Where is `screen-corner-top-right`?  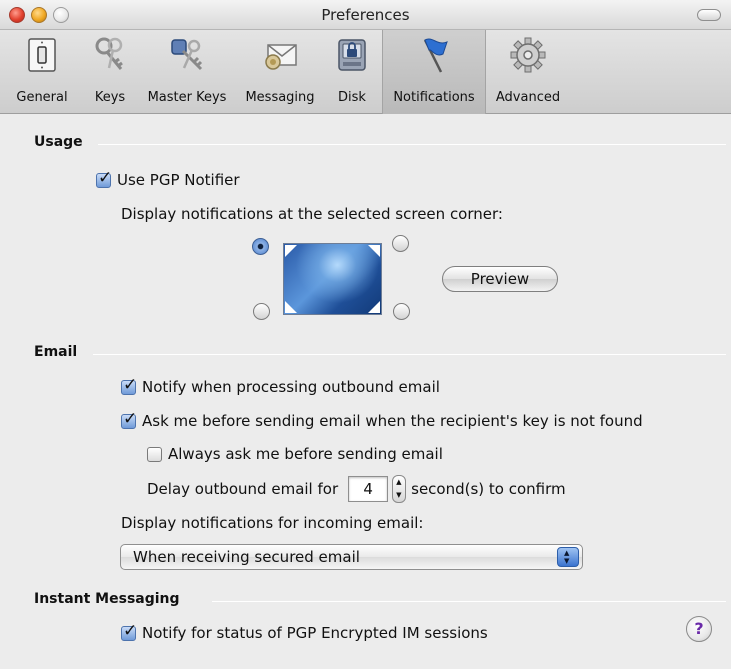 screen-corner-top-right is located at coordinates (374, 251).